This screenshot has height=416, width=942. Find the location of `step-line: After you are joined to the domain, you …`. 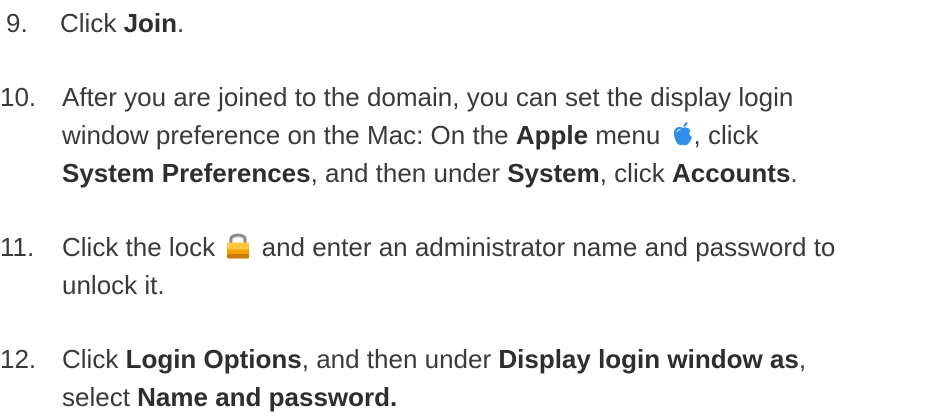

step-line: After you are joined to the domain, you … is located at coordinates (428, 97).